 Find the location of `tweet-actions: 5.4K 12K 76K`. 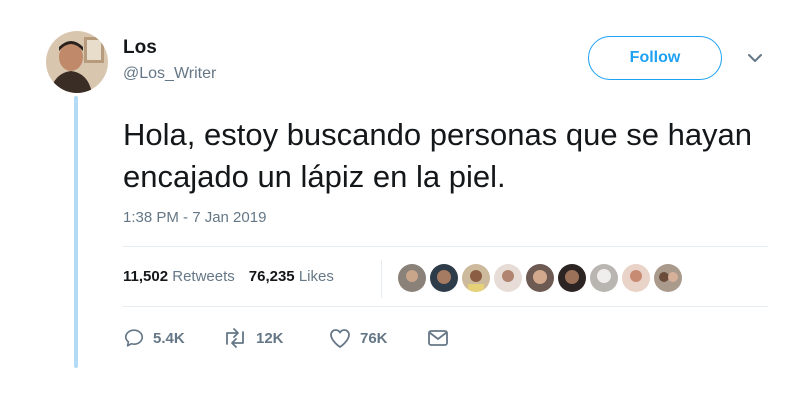

tweet-actions: 5.4K 12K 76K is located at coordinates (286, 338).